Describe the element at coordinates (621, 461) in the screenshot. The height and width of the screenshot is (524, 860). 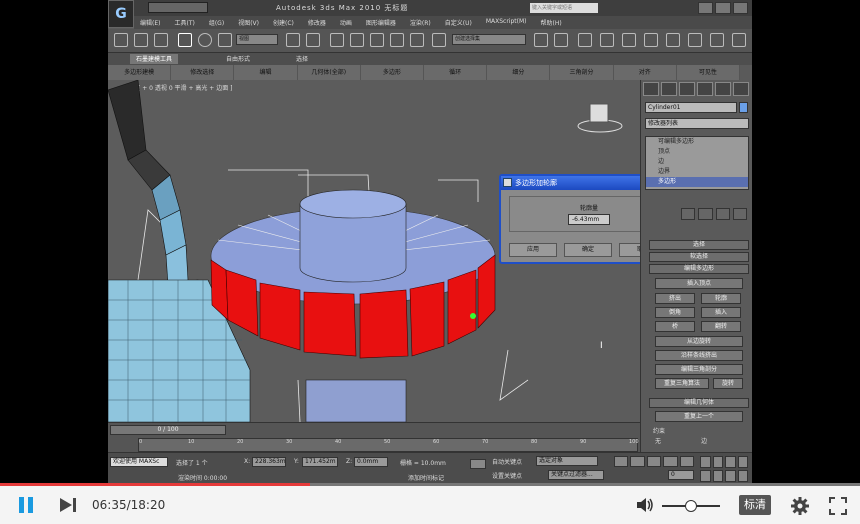
I see `goto-start-icon` at that location.